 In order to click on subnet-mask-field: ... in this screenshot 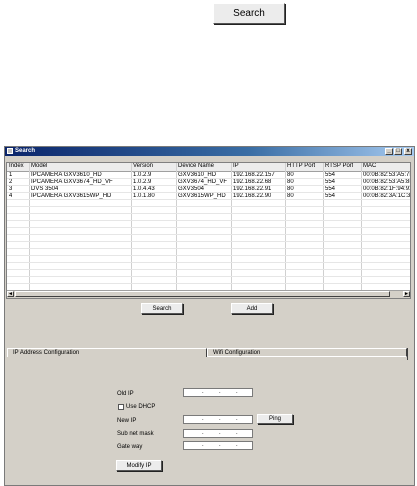, I will do `click(218, 433)`.